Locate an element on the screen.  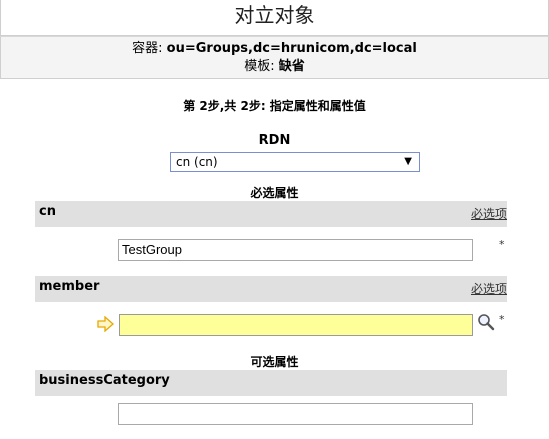
required-link-member: 必选项 is located at coordinates (489, 289).